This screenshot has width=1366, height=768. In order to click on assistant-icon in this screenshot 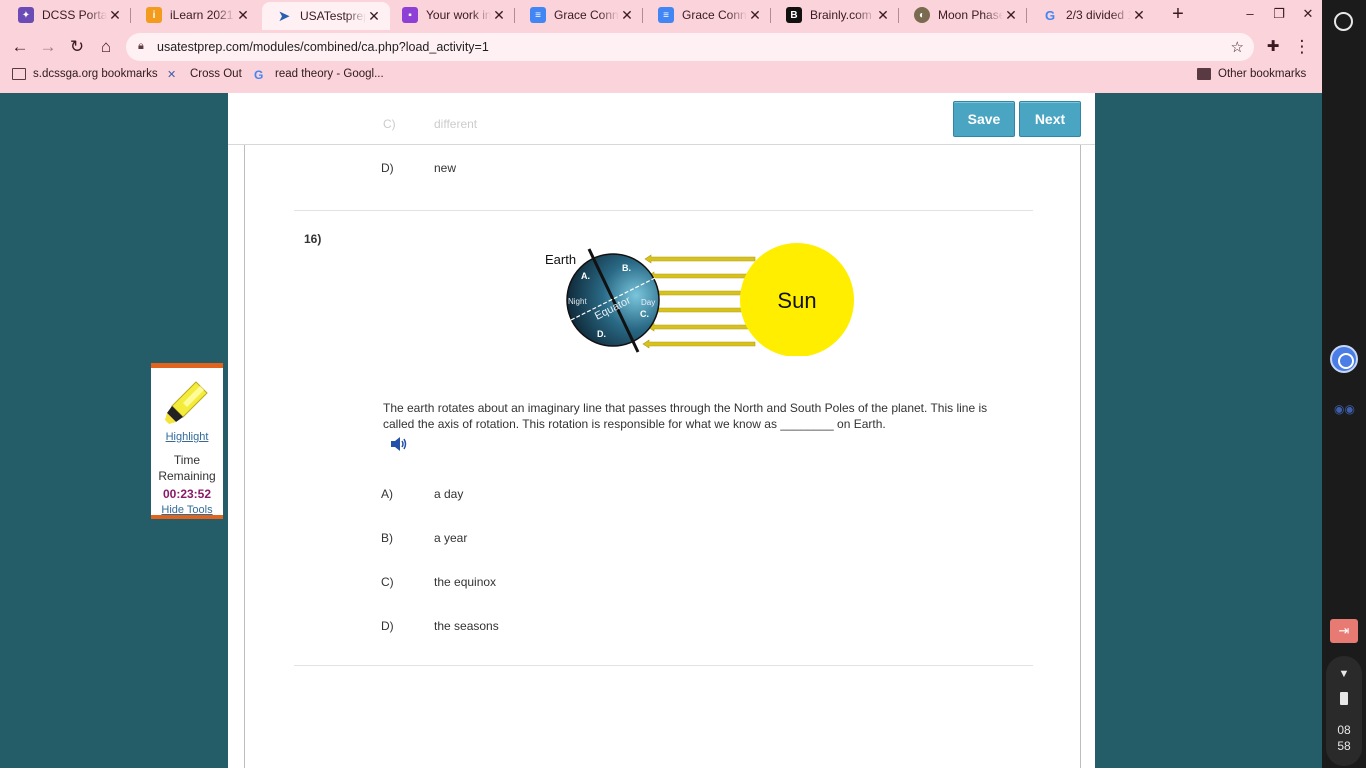, I will do `click(1344, 359)`.